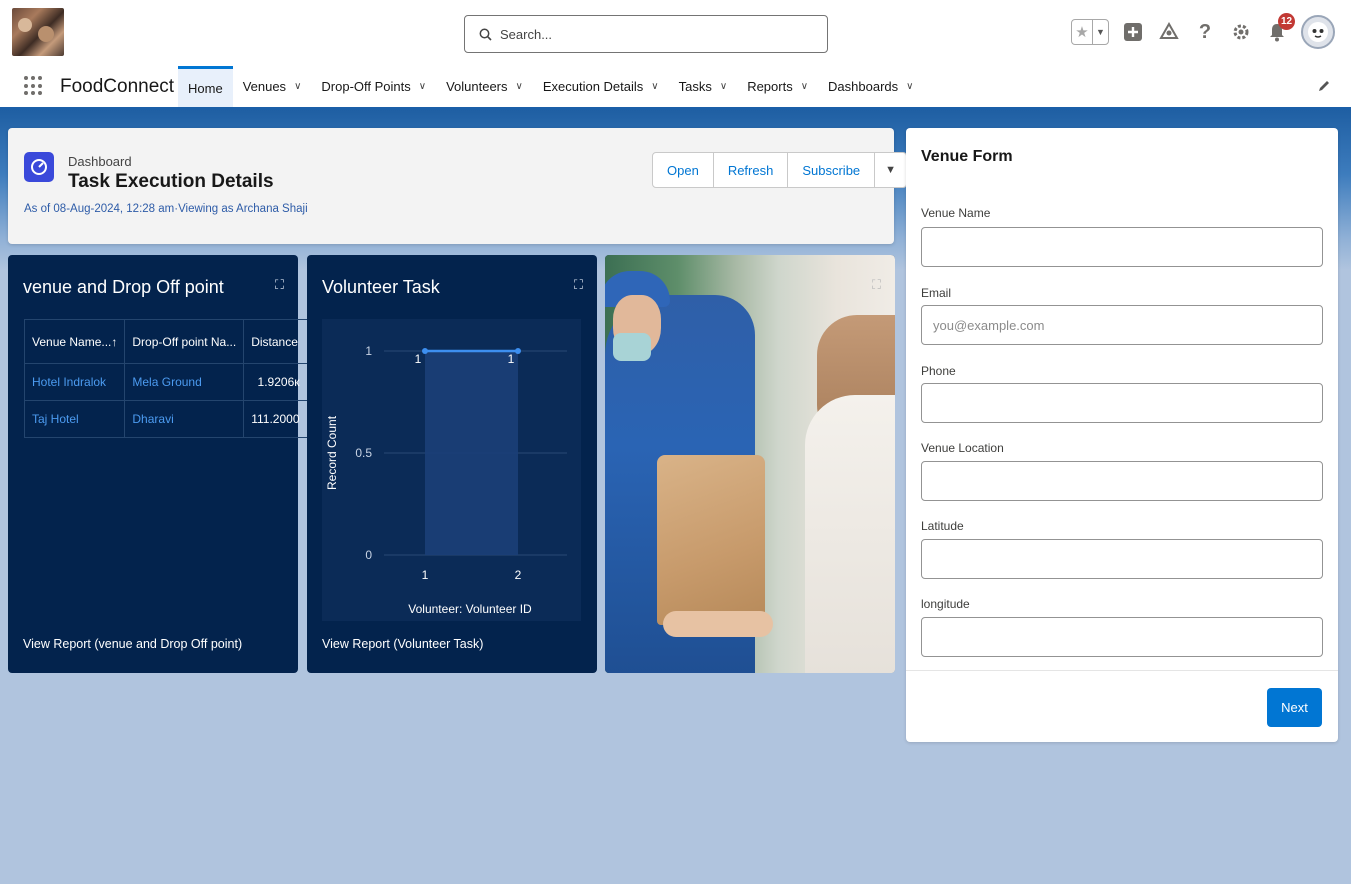  I want to click on email-label: Email, so click(936, 293).